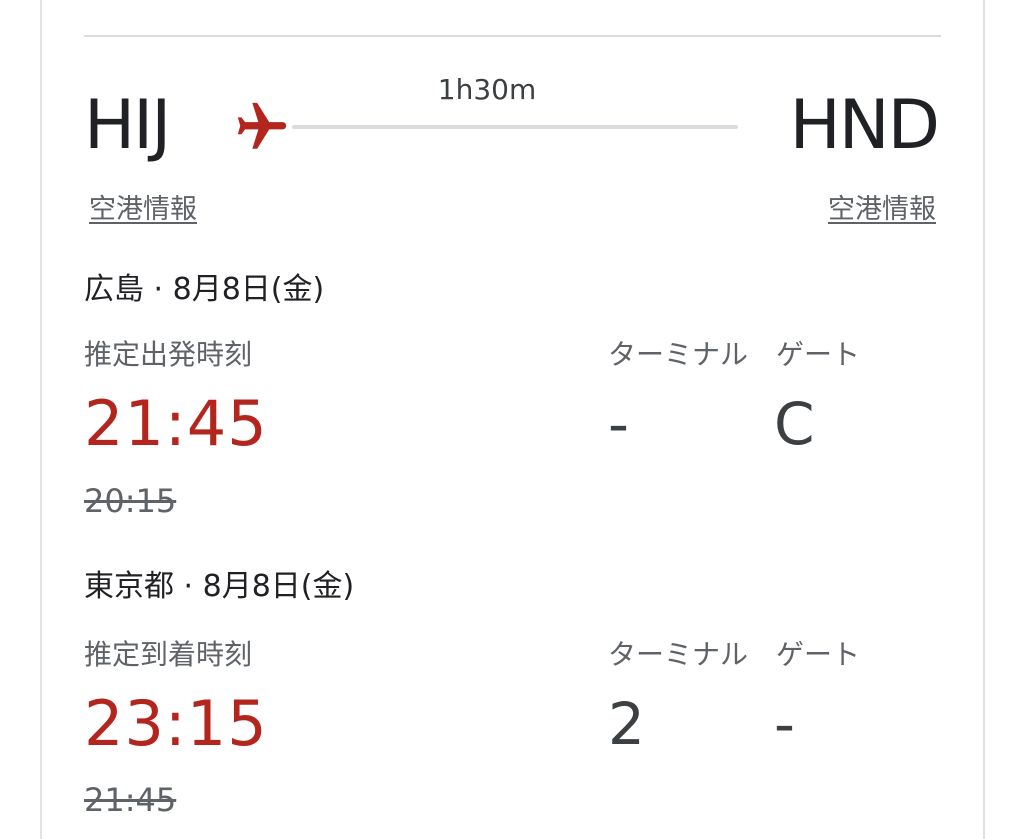  What do you see at coordinates (176, 423) in the screenshot?
I see `departure-estimated-time: 21:45` at bounding box center [176, 423].